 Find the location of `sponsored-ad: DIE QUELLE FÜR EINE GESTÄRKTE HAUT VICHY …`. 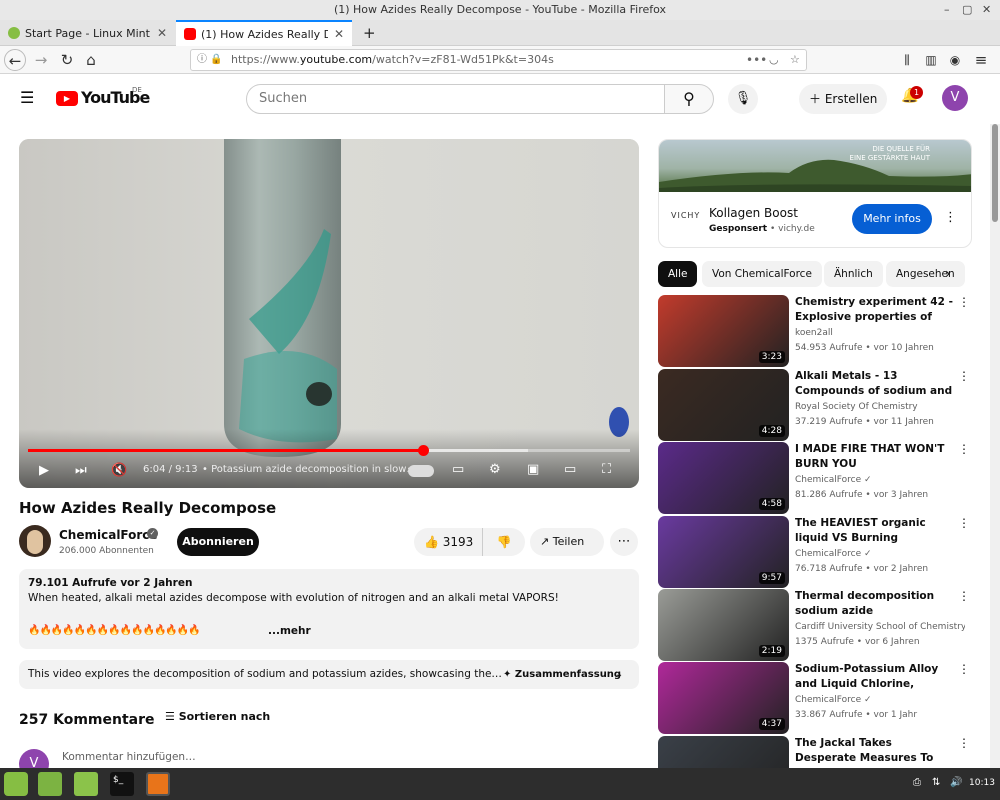

sponsored-ad: DIE QUELLE FÜR EINE GESTÄRKTE HAUT VICHY … is located at coordinates (815, 193).